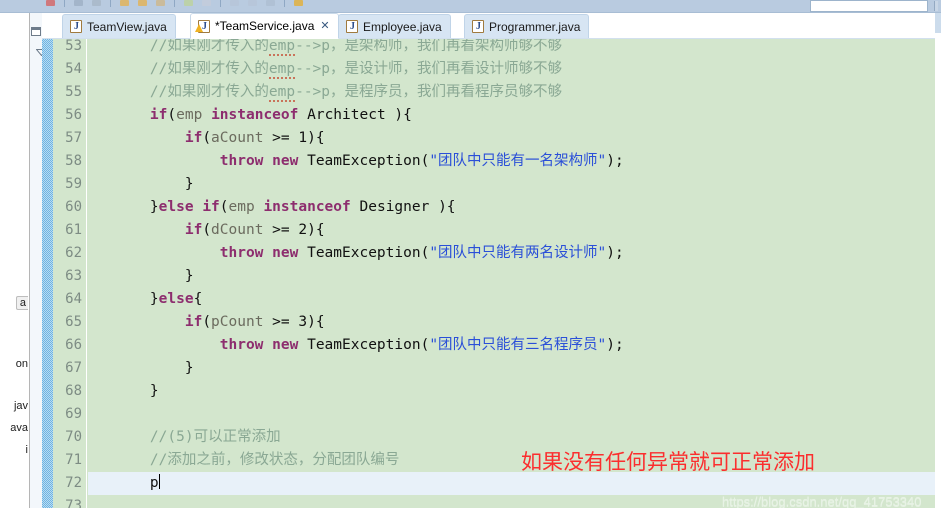  I want to click on code-line-text: //如果刚才传入的emp-->p，是程序员，我们再看程序员够不够, so click(339, 93).